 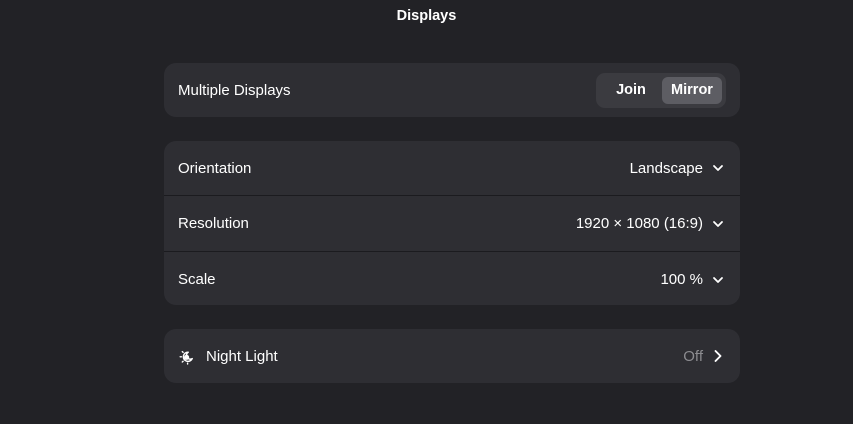 I want to click on orientation-row: Orientation Landscape, so click(x=452, y=168).